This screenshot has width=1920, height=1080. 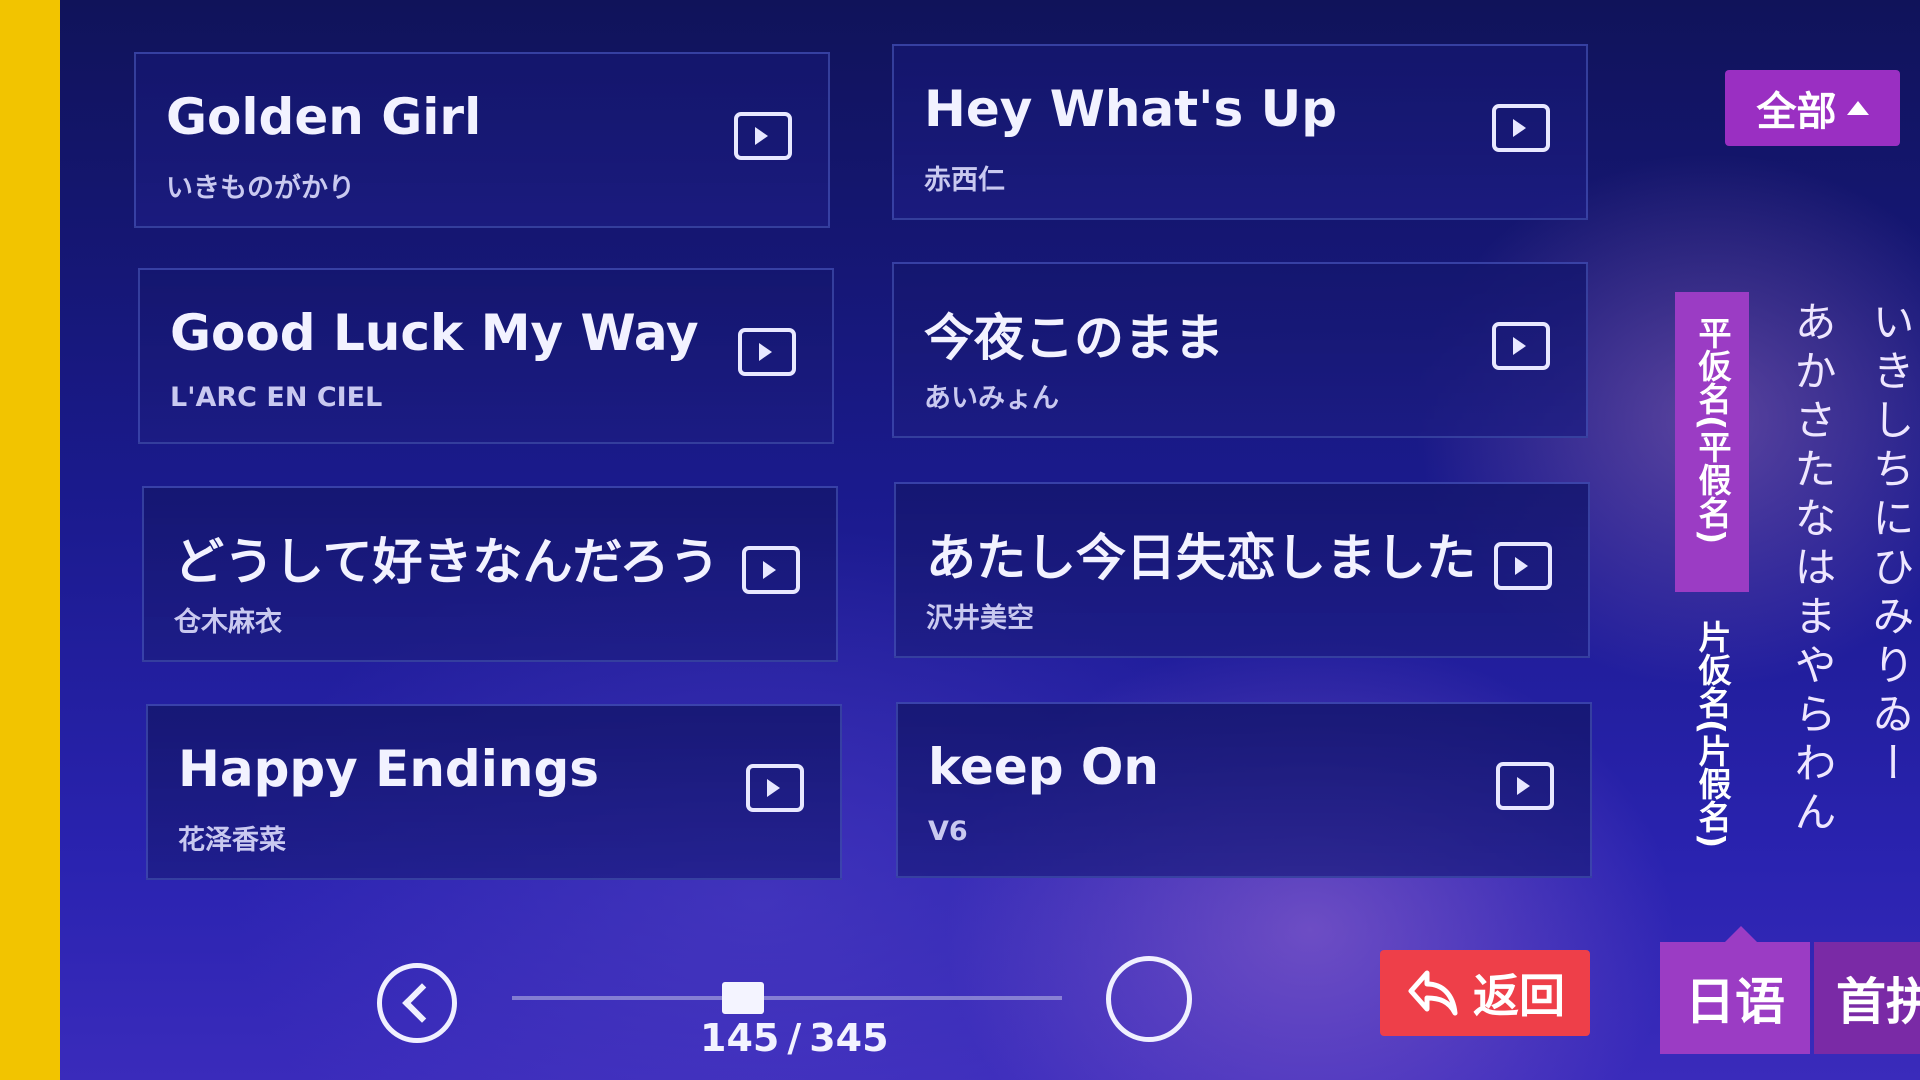 What do you see at coordinates (232, 840) in the screenshot?
I see `song-artist: 花泽香菜` at bounding box center [232, 840].